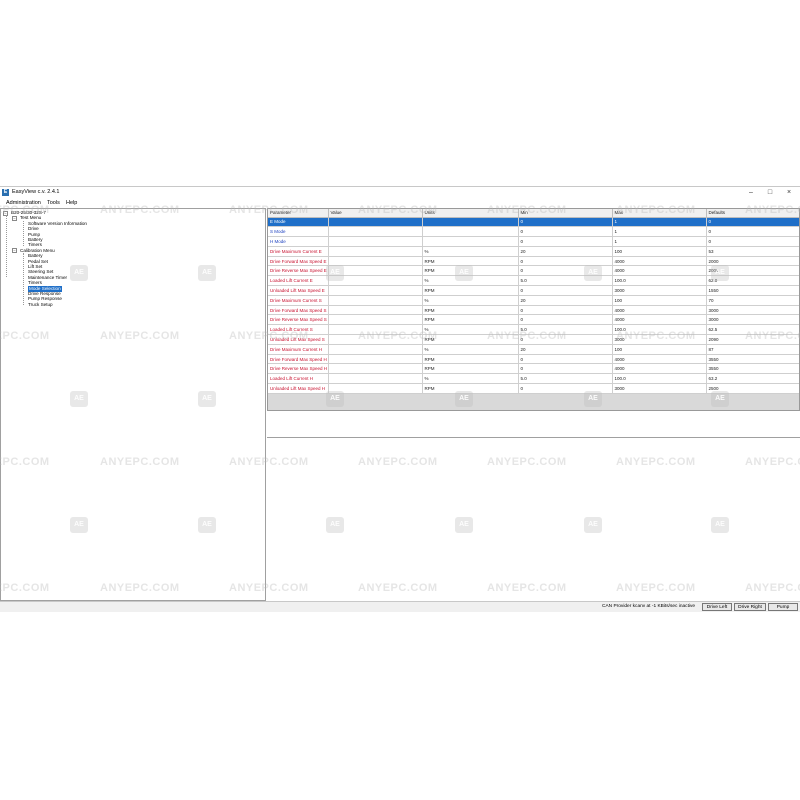  I want to click on table-row: H Mode 0 1 0, so click(533, 241).